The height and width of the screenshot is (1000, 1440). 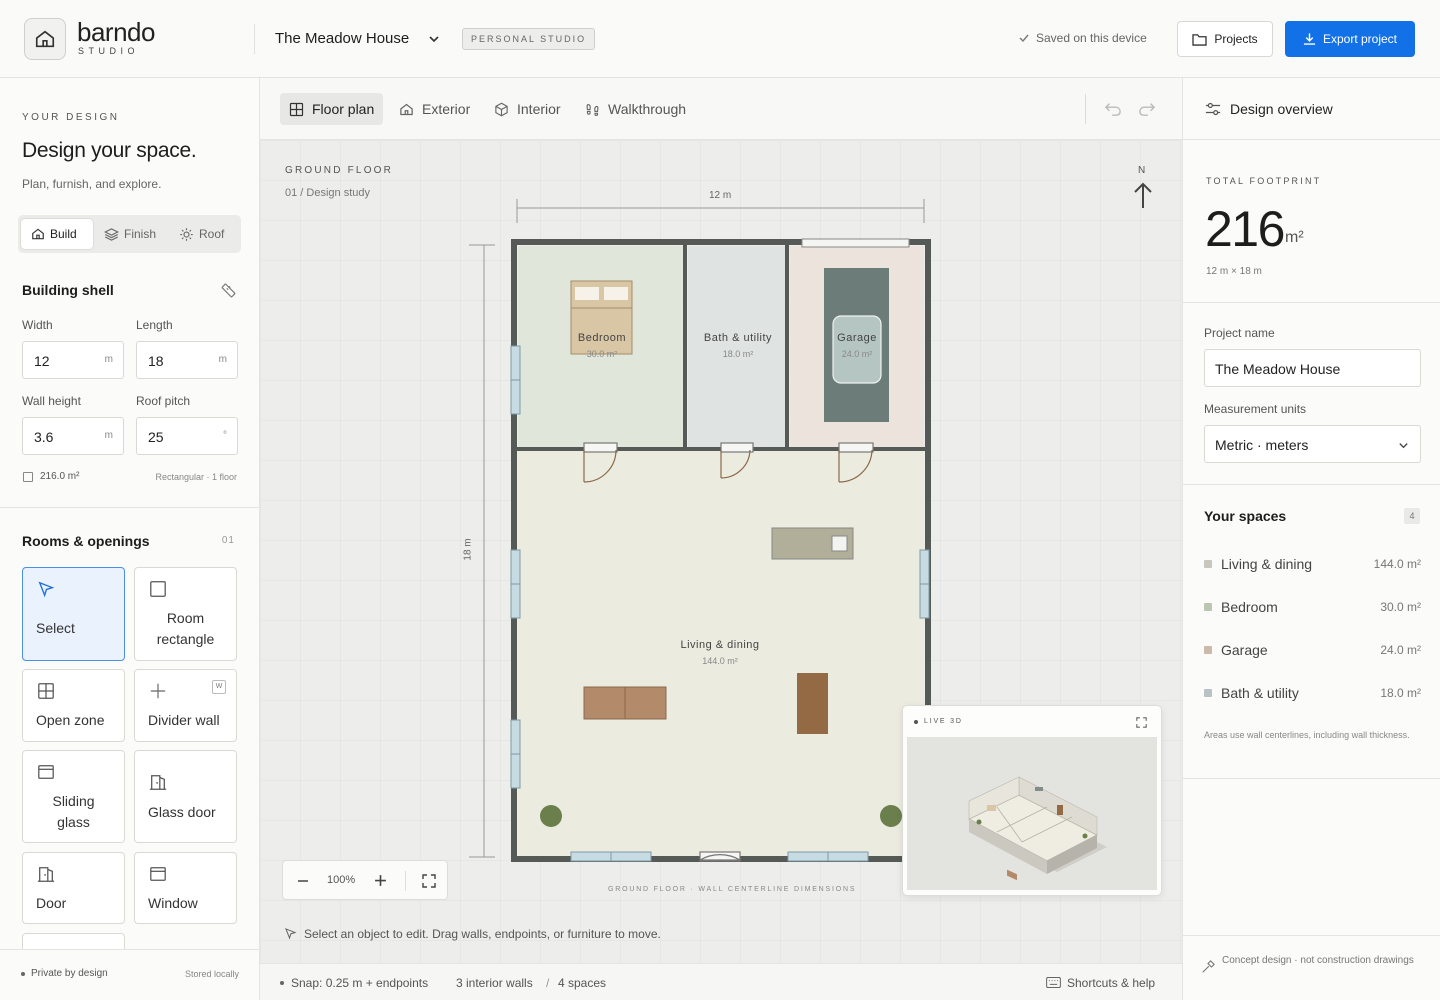 I want to click on tool-divider-wall: W Divider wall, so click(x=185, y=705).